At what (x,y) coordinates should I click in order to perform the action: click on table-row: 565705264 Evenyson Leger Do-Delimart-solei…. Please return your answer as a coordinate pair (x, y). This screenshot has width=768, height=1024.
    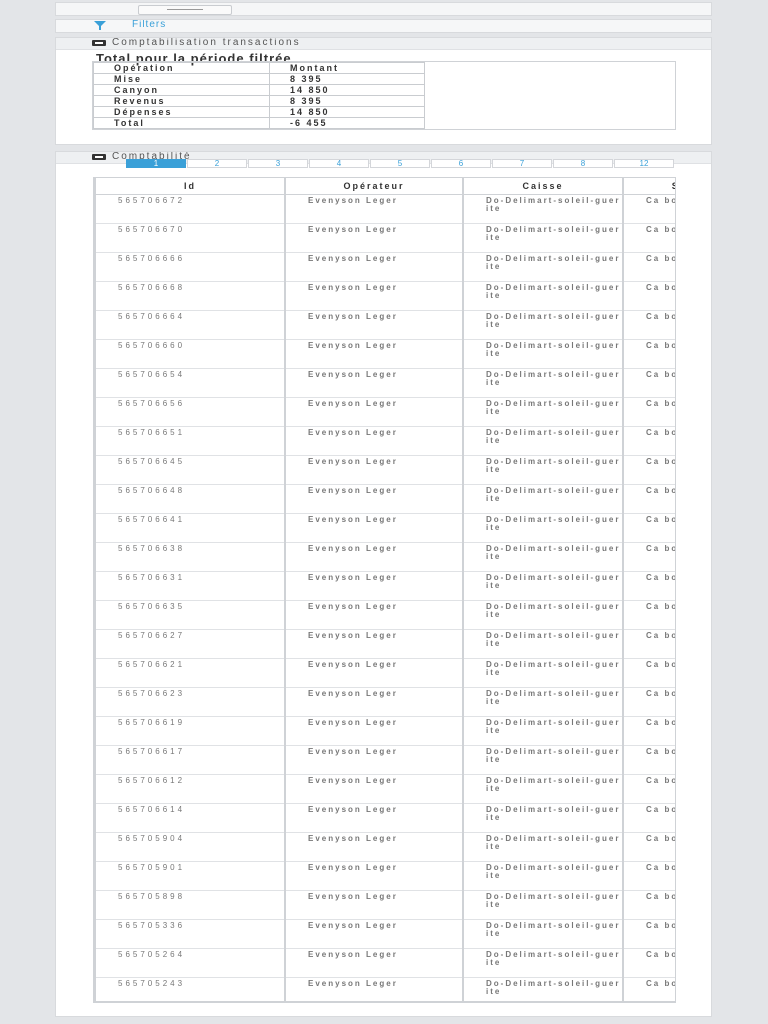
    Looking at the image, I should click on (384, 963).